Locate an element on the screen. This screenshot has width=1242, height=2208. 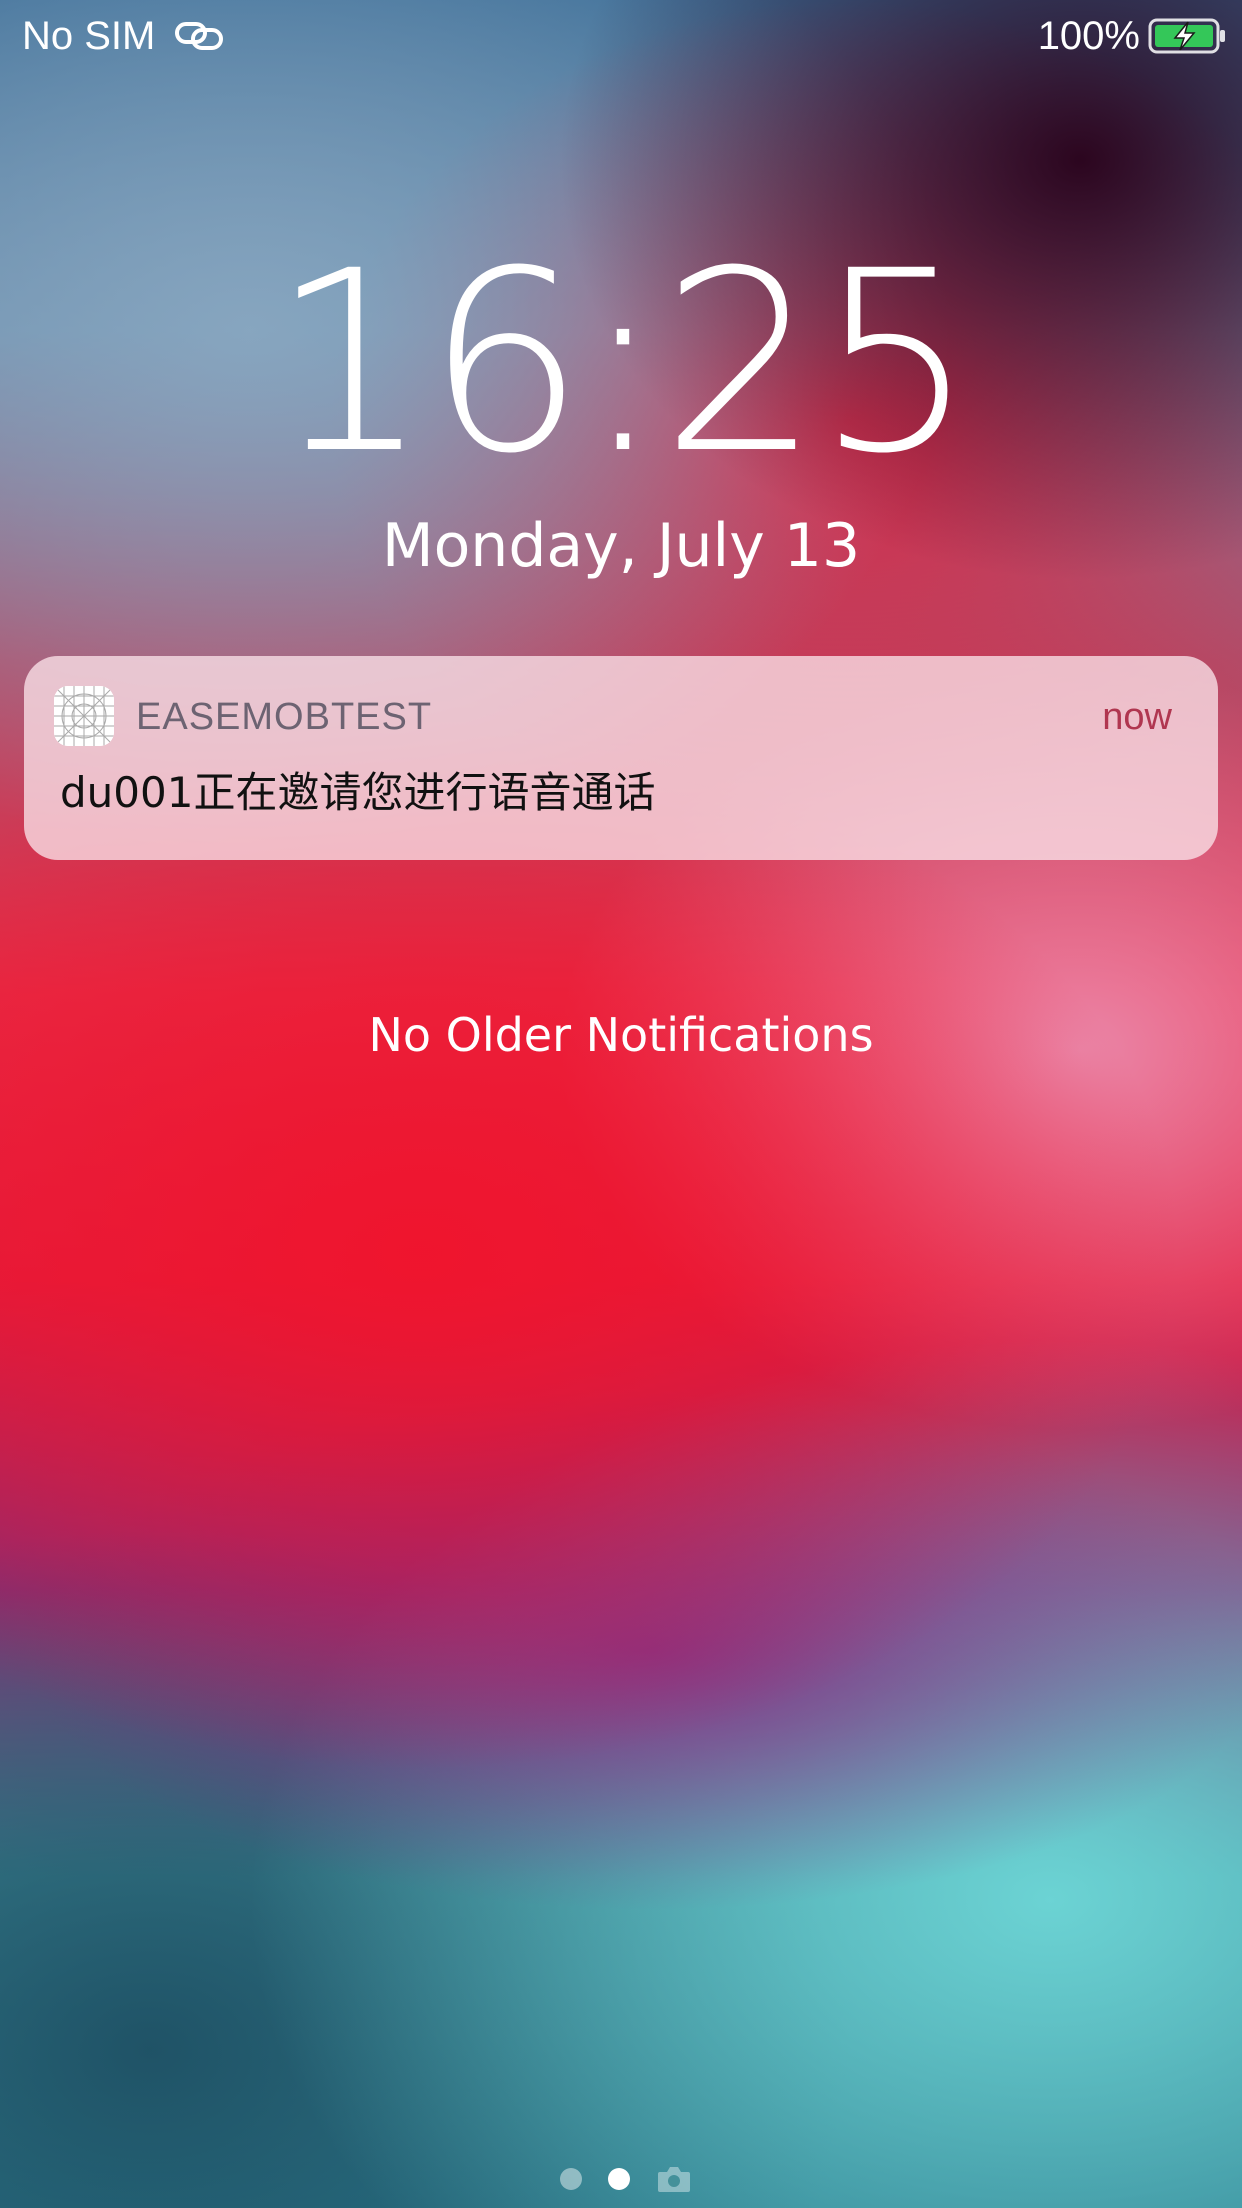
battery-charging-icon is located at coordinates (1186, 36).